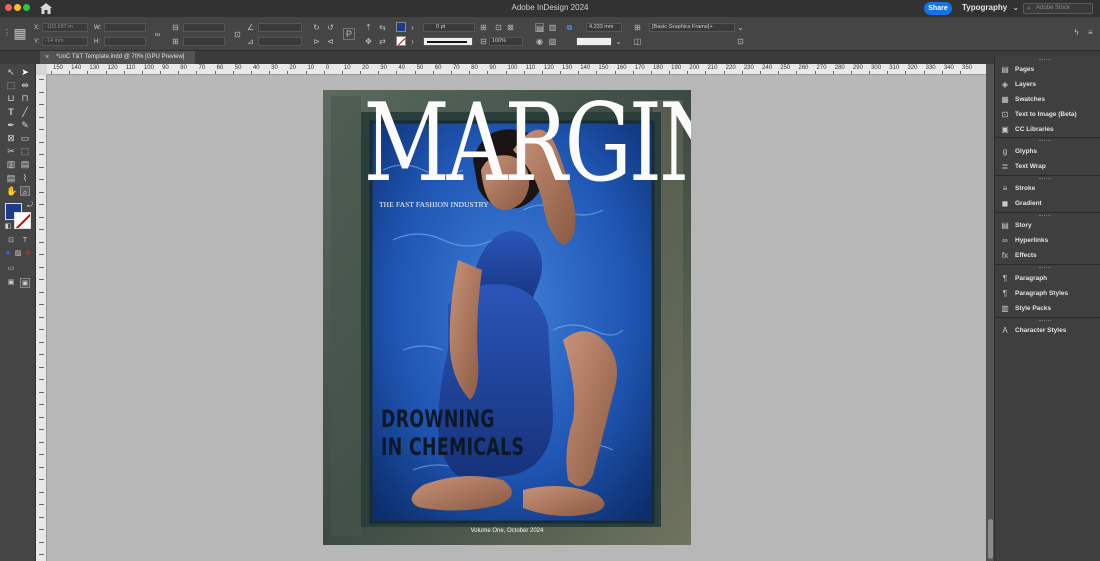 This screenshot has height=561, width=1100. Describe the element at coordinates (1050, 100) in the screenshot. I see `panel-item-swatches: ▦ Swatches` at that location.